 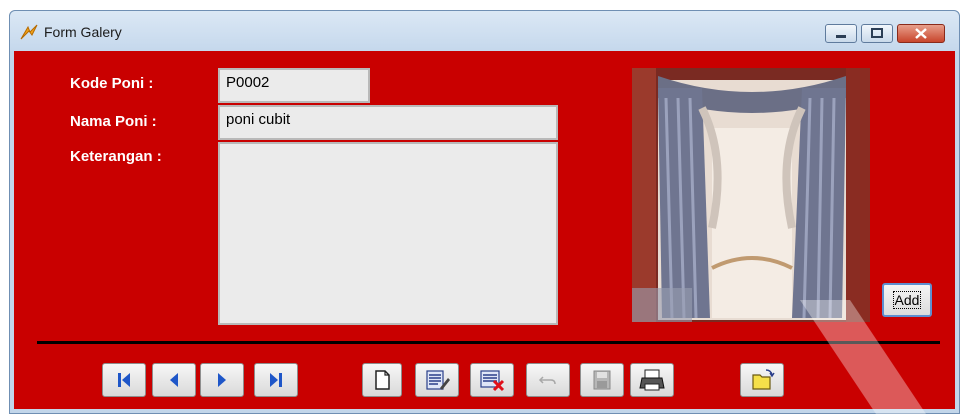 What do you see at coordinates (116, 156) in the screenshot?
I see `keterangan-label: Keterangan :` at bounding box center [116, 156].